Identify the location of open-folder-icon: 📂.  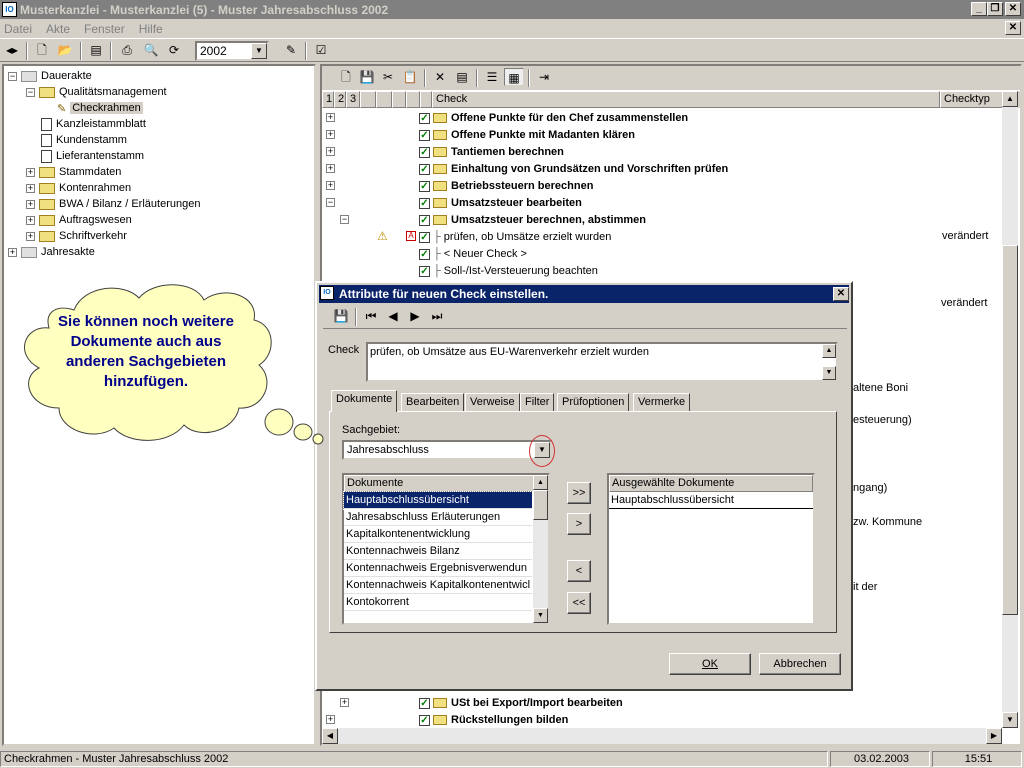
(65, 50).